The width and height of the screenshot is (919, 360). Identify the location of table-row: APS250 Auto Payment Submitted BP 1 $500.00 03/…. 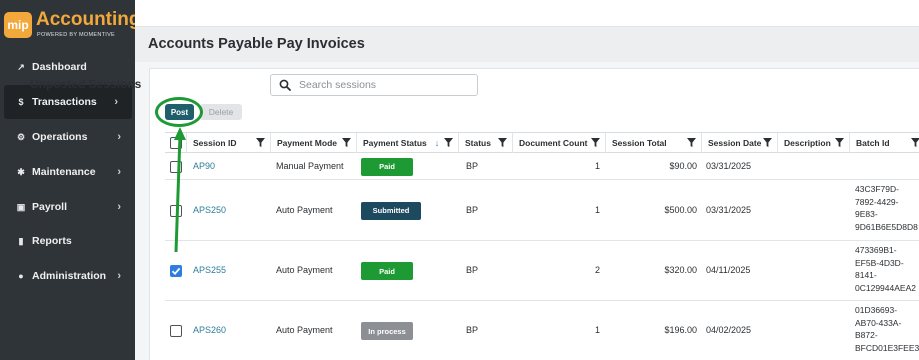
(542, 210).